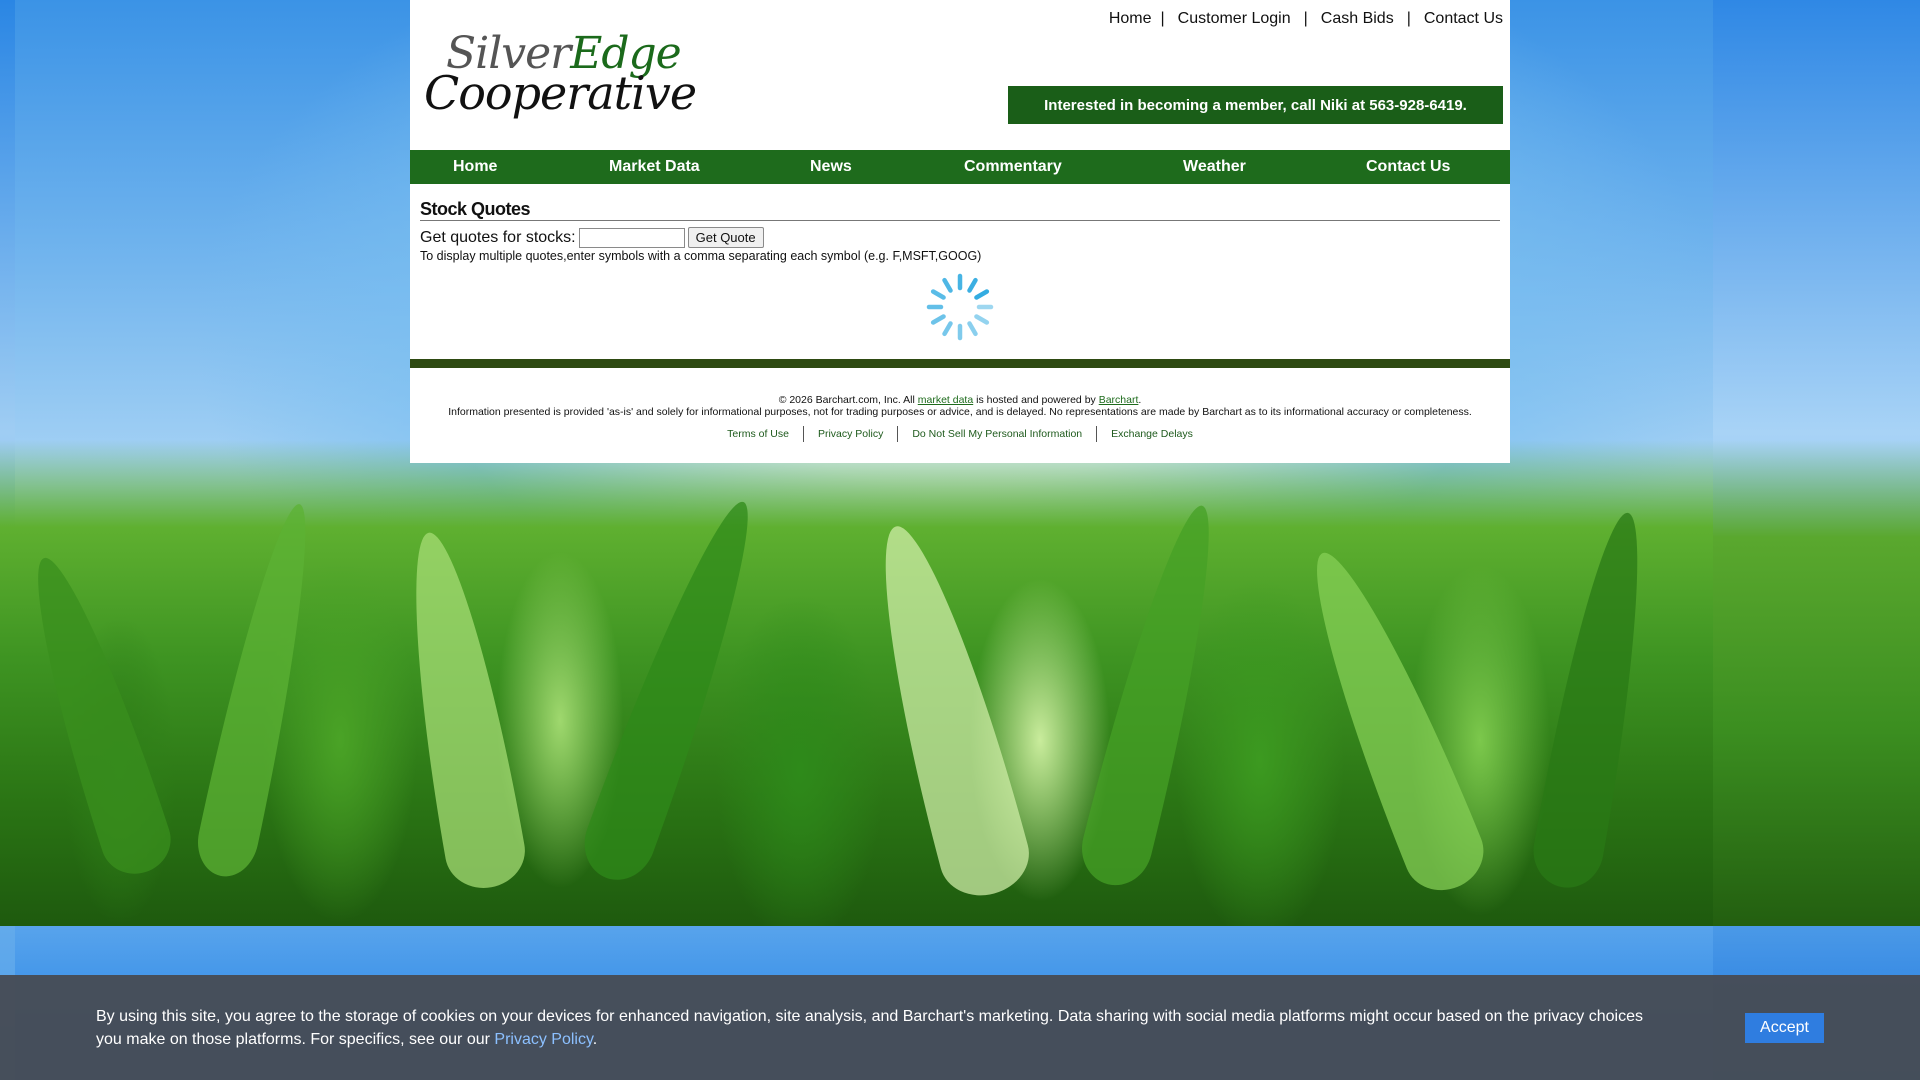  Describe the element at coordinates (960, 220) in the screenshot. I see `section-divider` at that location.